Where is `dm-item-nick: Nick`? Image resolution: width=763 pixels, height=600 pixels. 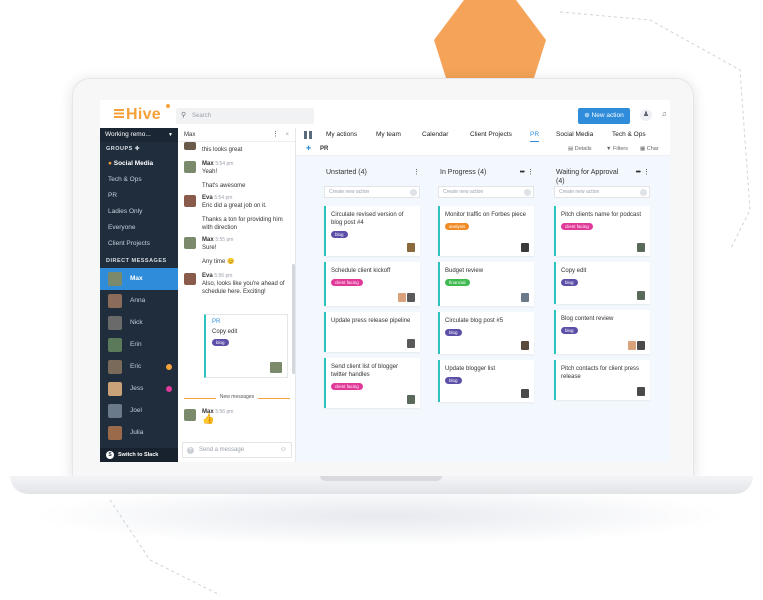
dm-item-nick: Nick is located at coordinates (139, 323).